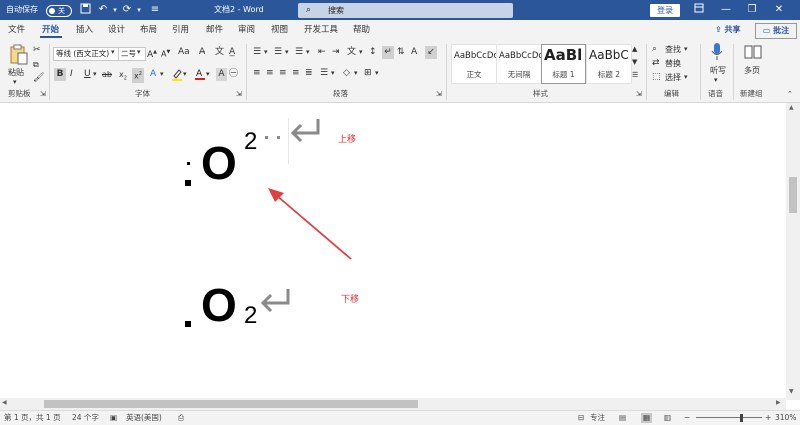  I want to click on text-effects-icon: A, so click(153, 74).